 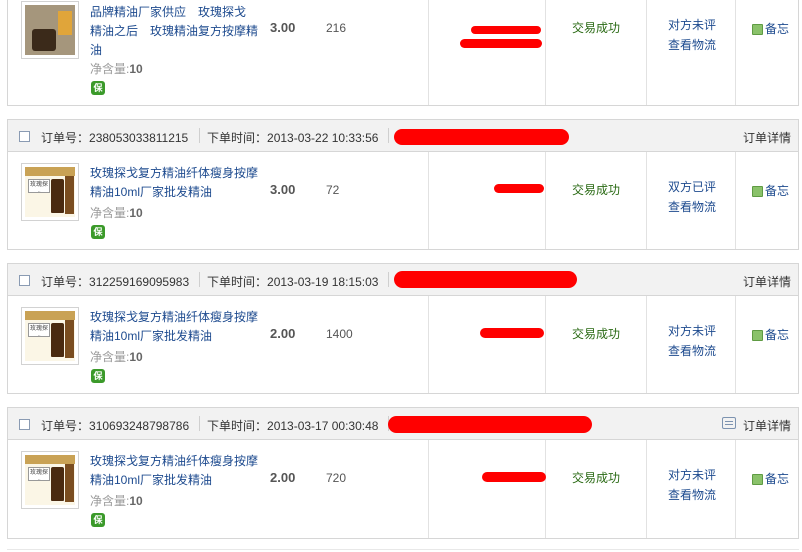 I want to click on quantity: 72, so click(x=333, y=190).